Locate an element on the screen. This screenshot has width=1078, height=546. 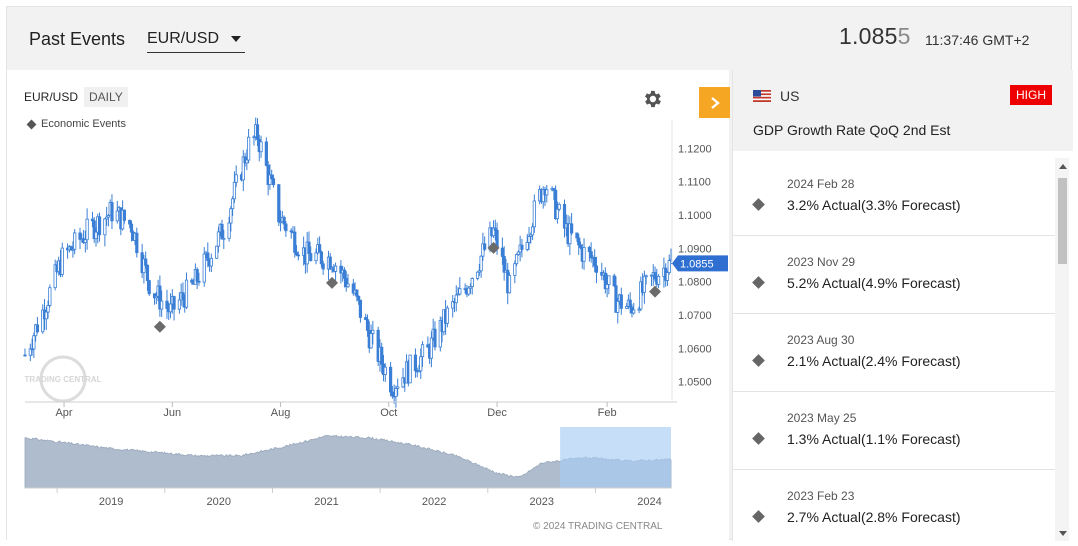
scroll-down-icon is located at coordinates (1063, 533).